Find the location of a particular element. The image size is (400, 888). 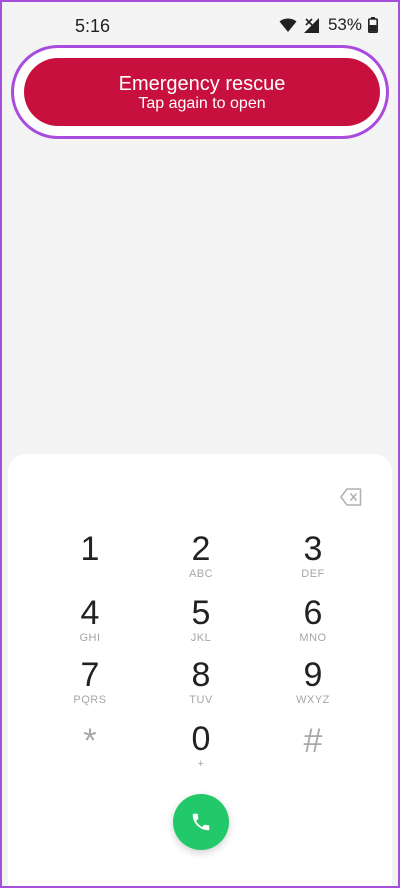

dial-key-letters: WXYZ is located at coordinates (313, 700).